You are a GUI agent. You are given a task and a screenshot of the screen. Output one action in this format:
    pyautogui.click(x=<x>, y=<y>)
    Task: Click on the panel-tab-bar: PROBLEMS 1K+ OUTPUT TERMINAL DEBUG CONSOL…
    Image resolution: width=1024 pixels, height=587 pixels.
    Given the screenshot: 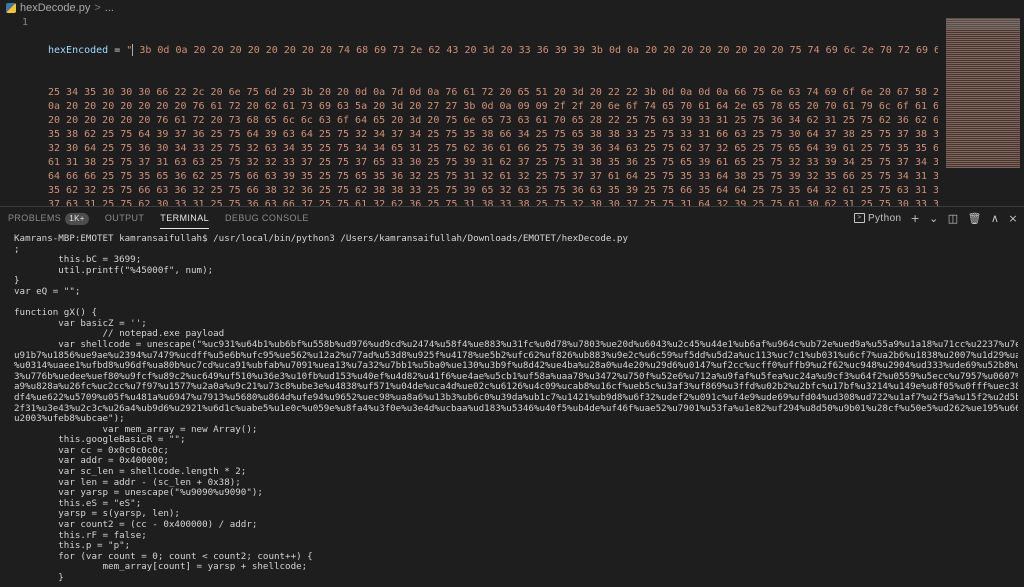 What is the action you would take?
    pyautogui.click(x=512, y=217)
    